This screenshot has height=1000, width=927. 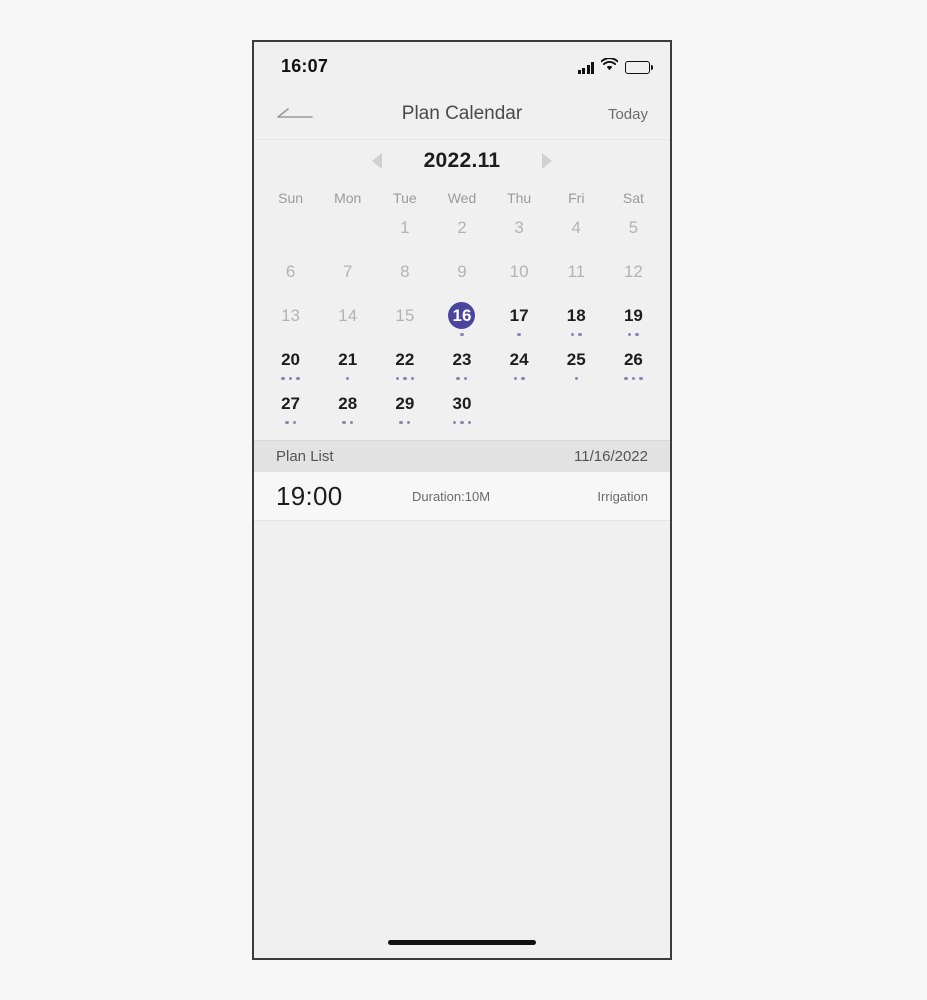 What do you see at coordinates (404, 322) in the screenshot?
I see `calendar-day-15: 15` at bounding box center [404, 322].